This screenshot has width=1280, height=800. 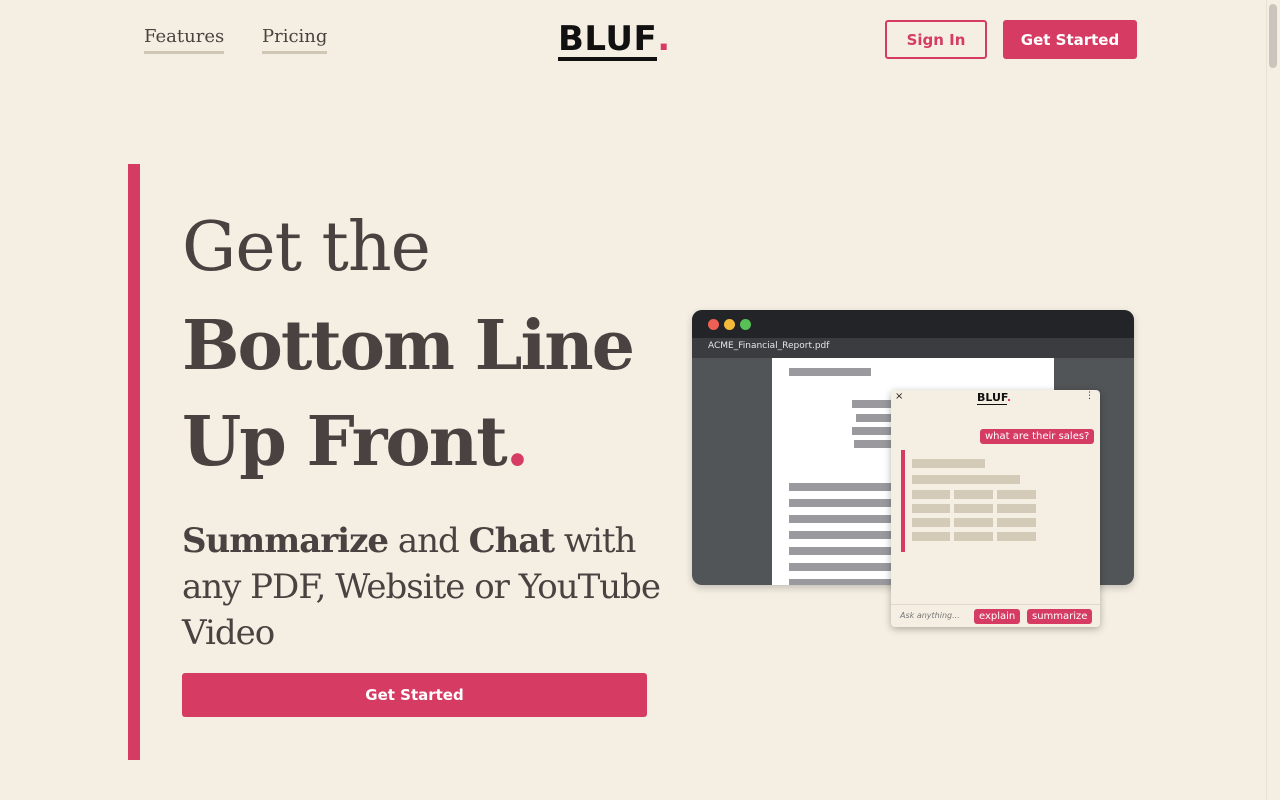 What do you see at coordinates (903, 501) in the screenshot?
I see `chat-response-accent` at bounding box center [903, 501].